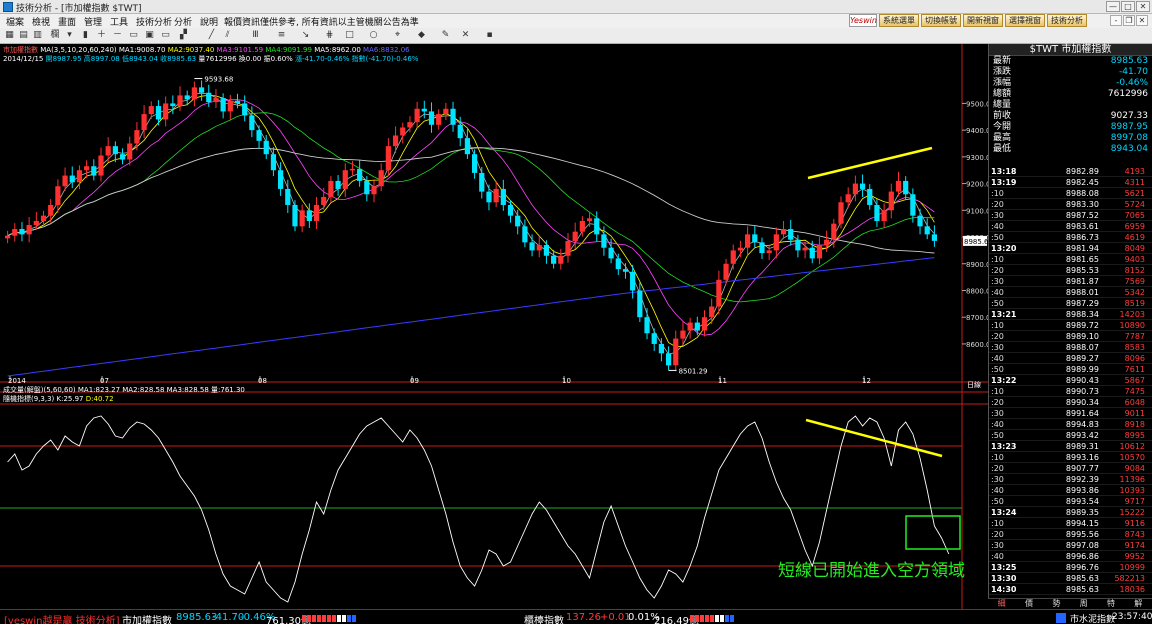  What do you see at coordinates (1070, 281) in the screenshot?
I see `tick-row: :30 8981.87 7569` at bounding box center [1070, 281].